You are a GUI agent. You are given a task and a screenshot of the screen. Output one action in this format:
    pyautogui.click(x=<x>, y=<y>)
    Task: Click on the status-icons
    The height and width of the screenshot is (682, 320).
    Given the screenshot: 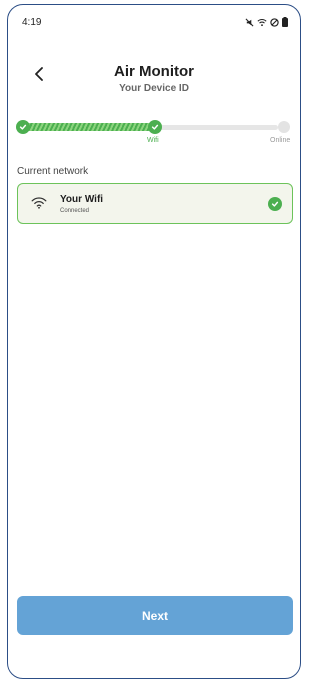 What is the action you would take?
    pyautogui.click(x=266, y=22)
    